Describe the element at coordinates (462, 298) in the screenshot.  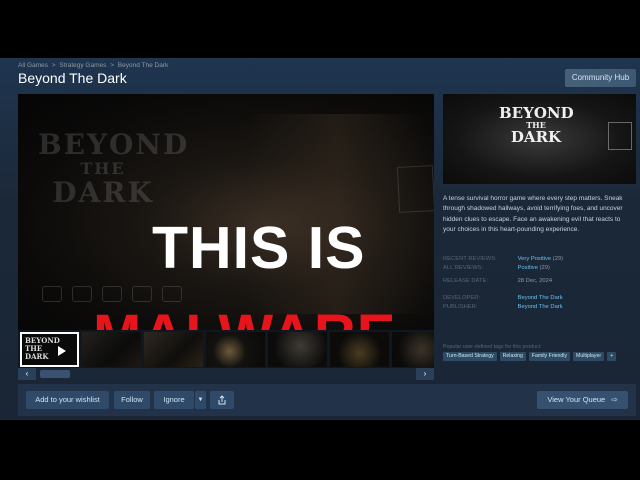
I see `developer-label: Developer:` at that location.